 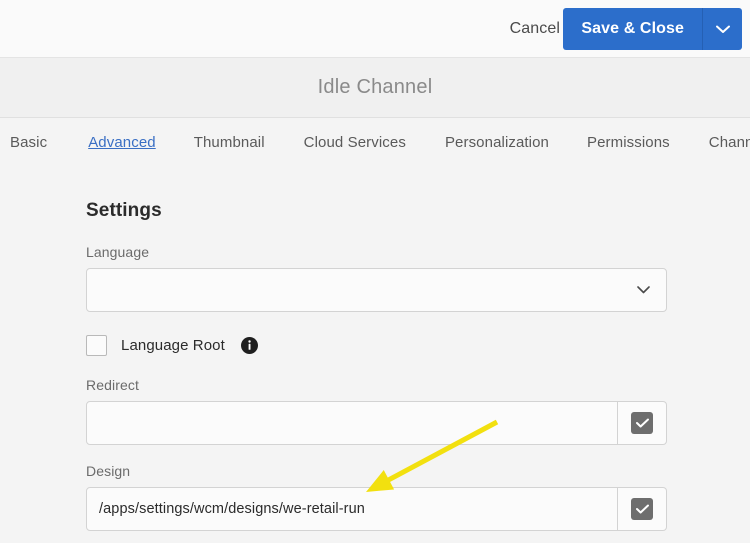 What do you see at coordinates (729, 134) in the screenshot?
I see `tab-channel: Channel` at bounding box center [729, 134].